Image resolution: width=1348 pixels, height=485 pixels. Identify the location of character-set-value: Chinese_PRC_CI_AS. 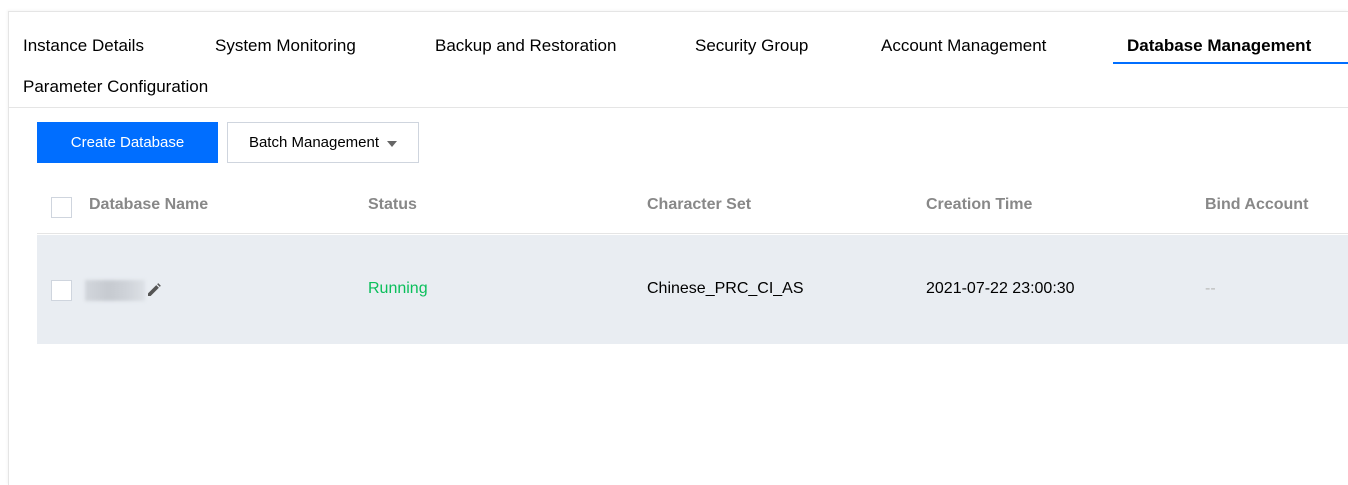
(725, 288).